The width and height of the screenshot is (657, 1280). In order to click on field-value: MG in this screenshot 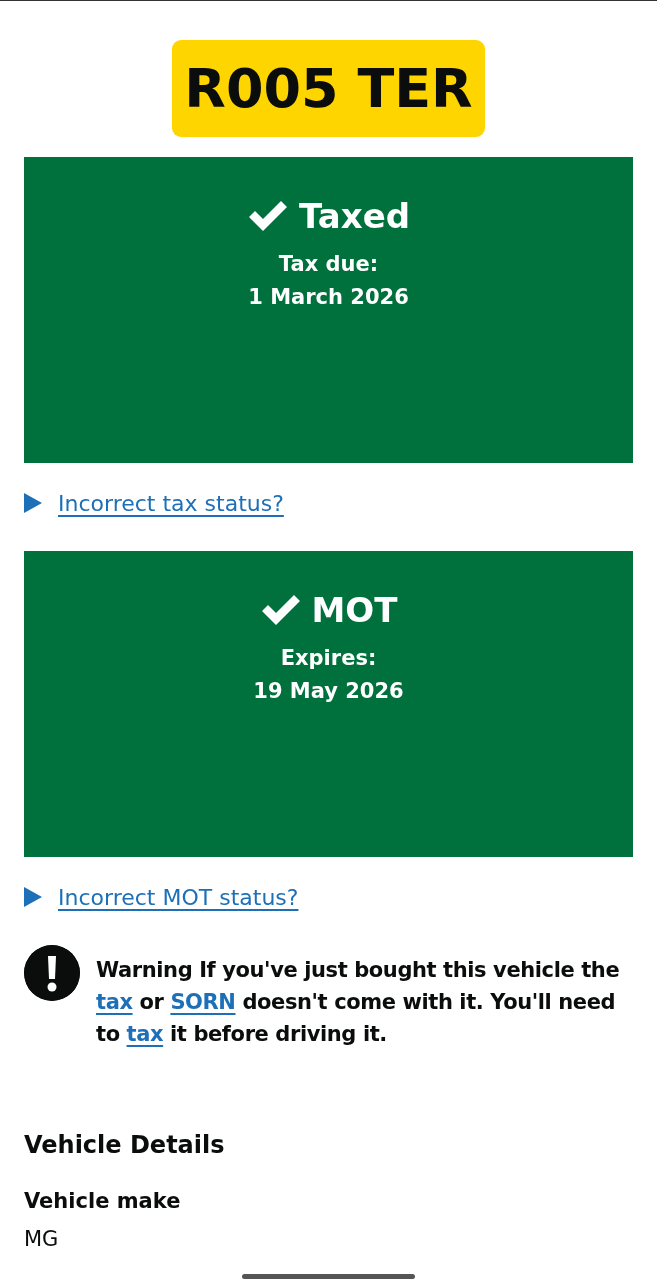, I will do `click(42, 1239)`.